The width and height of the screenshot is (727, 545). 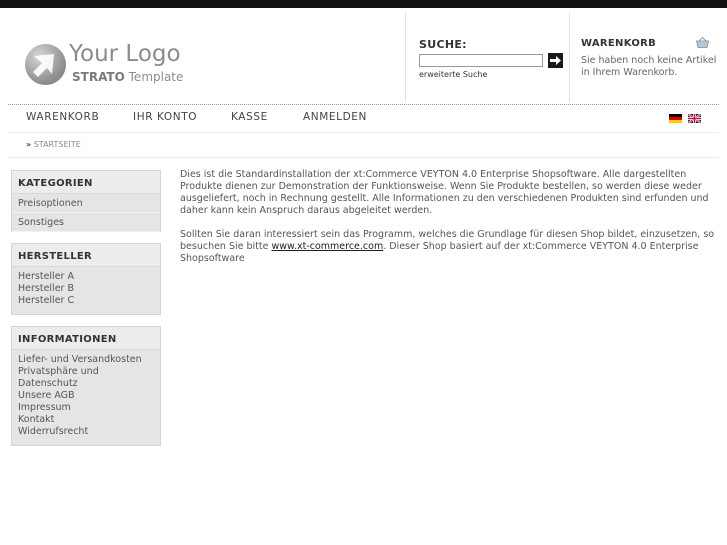 I want to click on categories-title: KATEGORIEN, so click(x=86, y=182).